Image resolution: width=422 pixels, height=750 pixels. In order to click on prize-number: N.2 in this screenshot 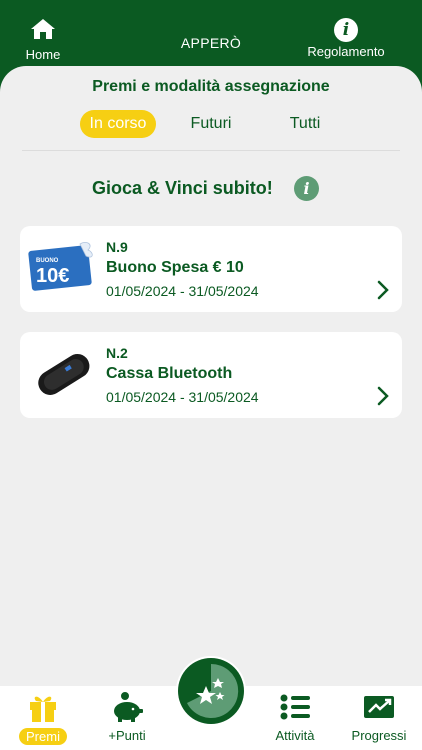, I will do `click(117, 353)`.